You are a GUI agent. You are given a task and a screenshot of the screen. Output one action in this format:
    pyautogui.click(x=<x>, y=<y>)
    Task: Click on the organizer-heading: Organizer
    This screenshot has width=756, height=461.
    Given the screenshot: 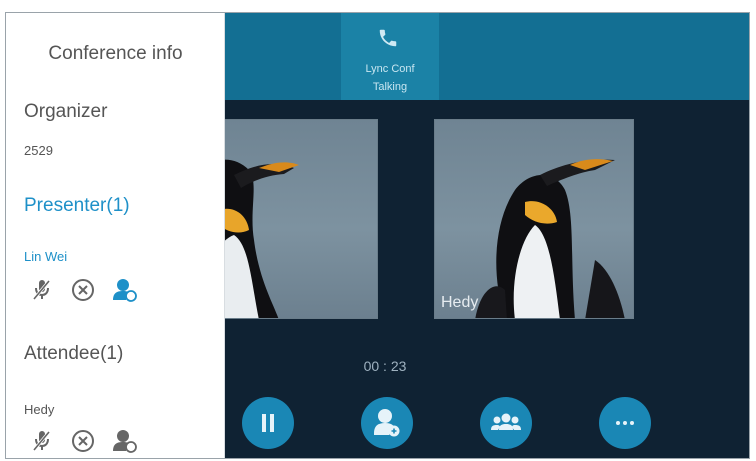 What is the action you would take?
    pyautogui.click(x=66, y=111)
    